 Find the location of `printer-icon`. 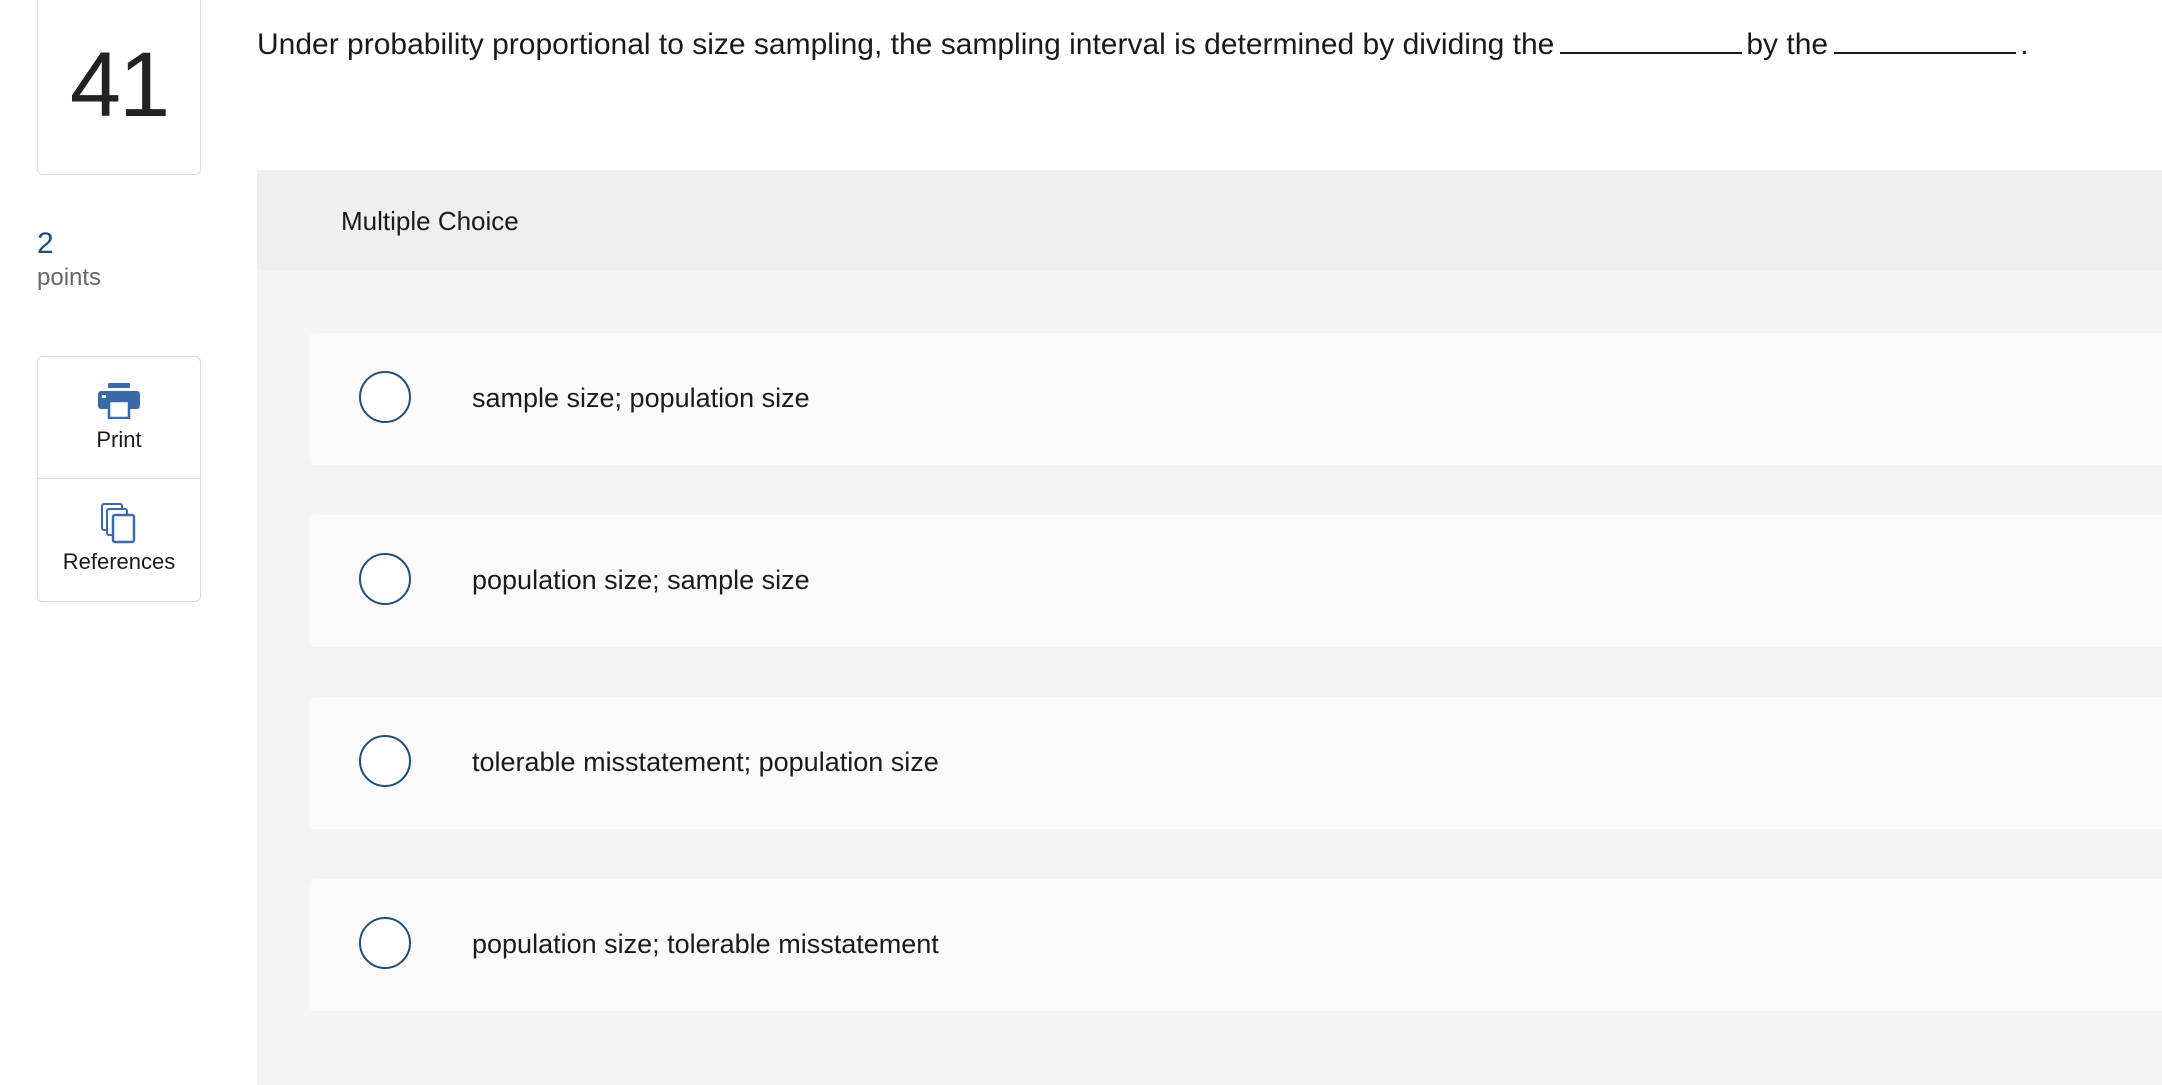

printer-icon is located at coordinates (119, 401).